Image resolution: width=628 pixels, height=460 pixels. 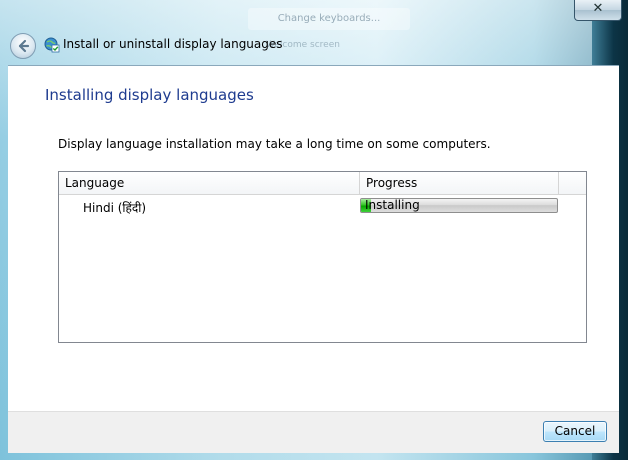 I want to click on progress-bar: Installing, so click(x=459, y=205).